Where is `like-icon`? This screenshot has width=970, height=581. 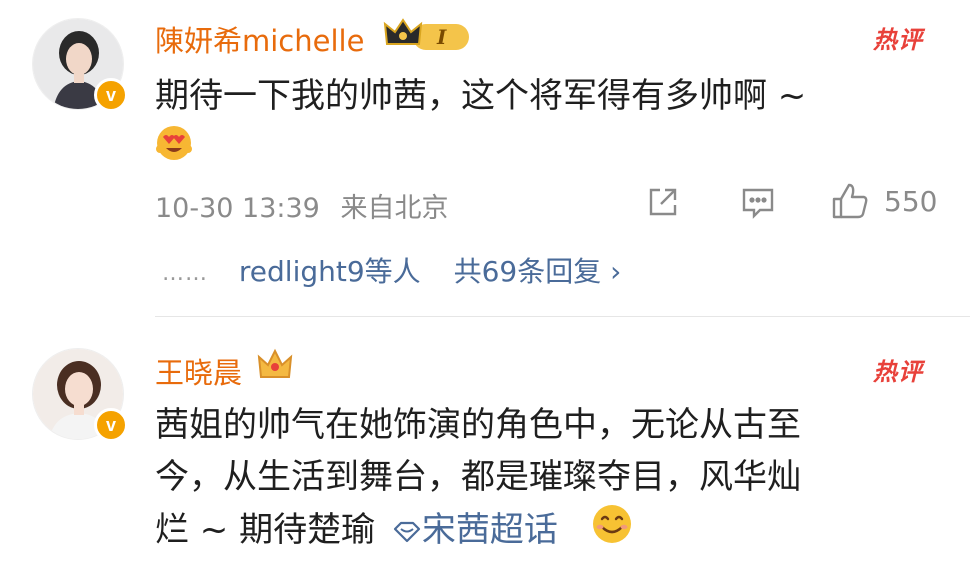
like-icon is located at coordinates (850, 201).